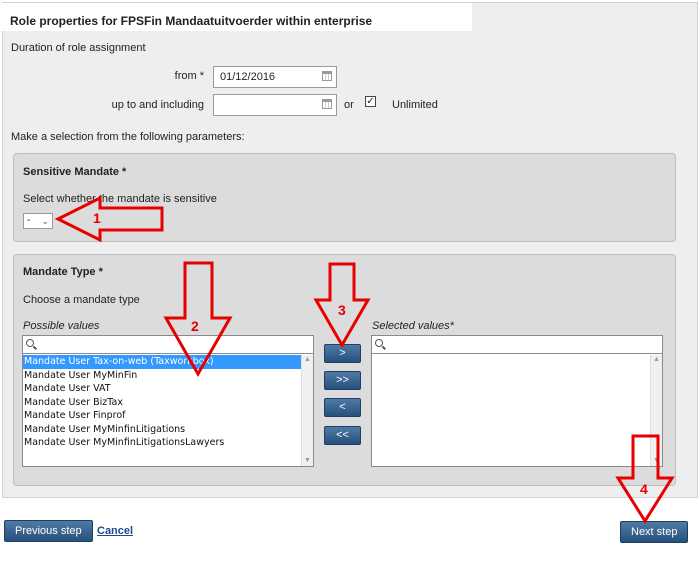 The height and width of the screenshot is (564, 700). What do you see at coordinates (195, 326) in the screenshot?
I see `annotation-number-2: 2` at bounding box center [195, 326].